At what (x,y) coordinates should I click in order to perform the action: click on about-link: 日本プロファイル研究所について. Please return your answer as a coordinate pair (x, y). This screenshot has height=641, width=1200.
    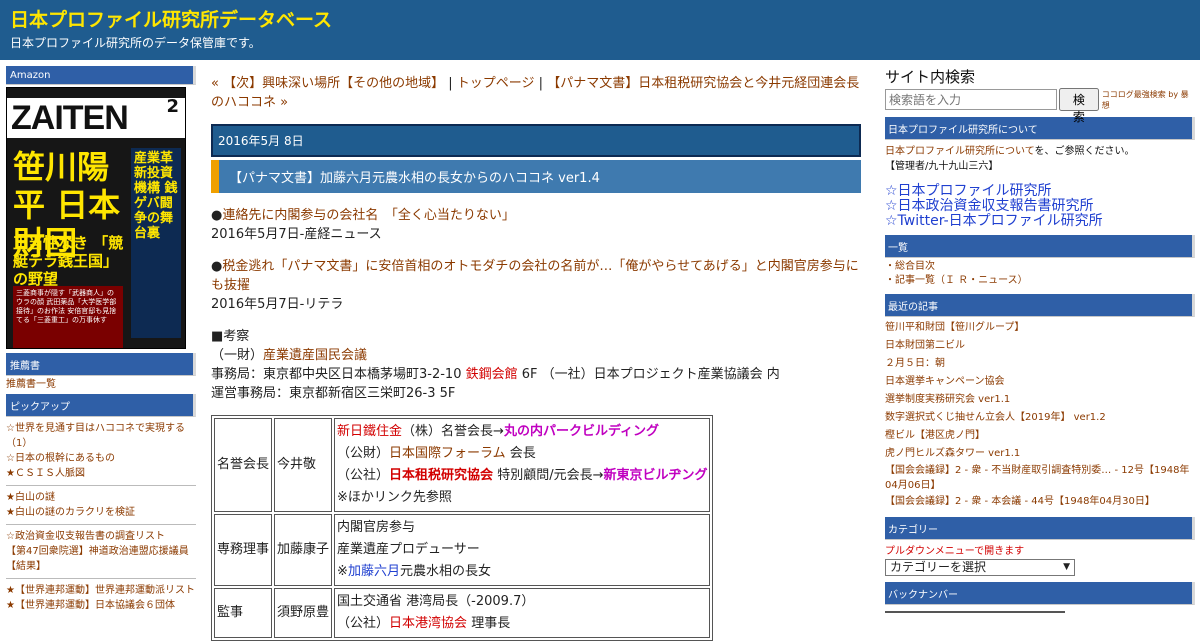
    Looking at the image, I should click on (960, 151).